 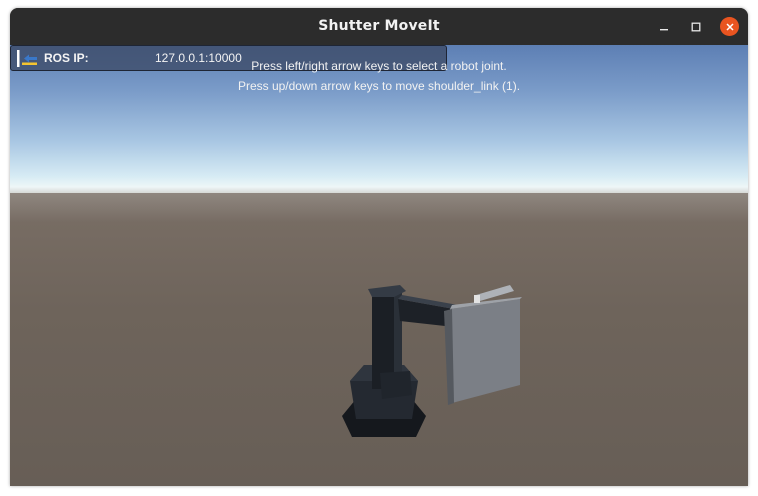 I want to click on maximize-button, so click(x=696, y=27).